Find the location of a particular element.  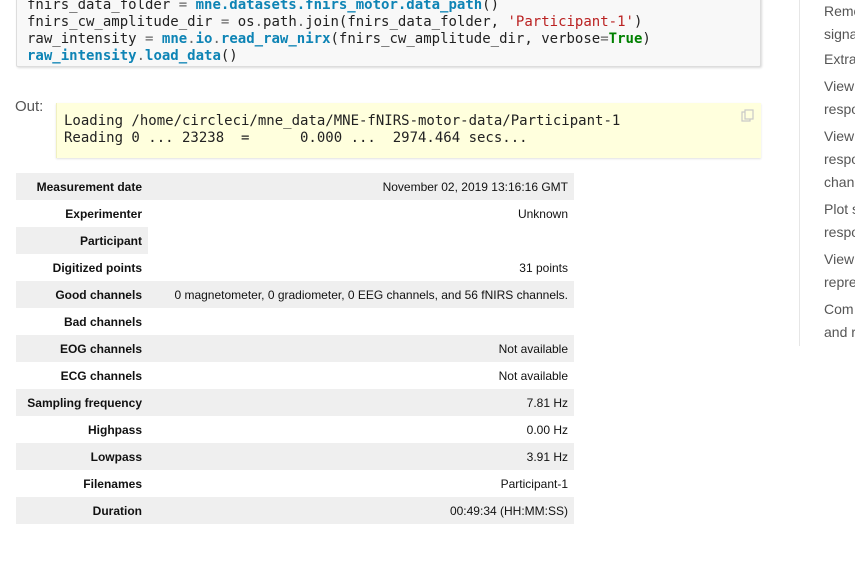

code-token: path is located at coordinates (280, 22).